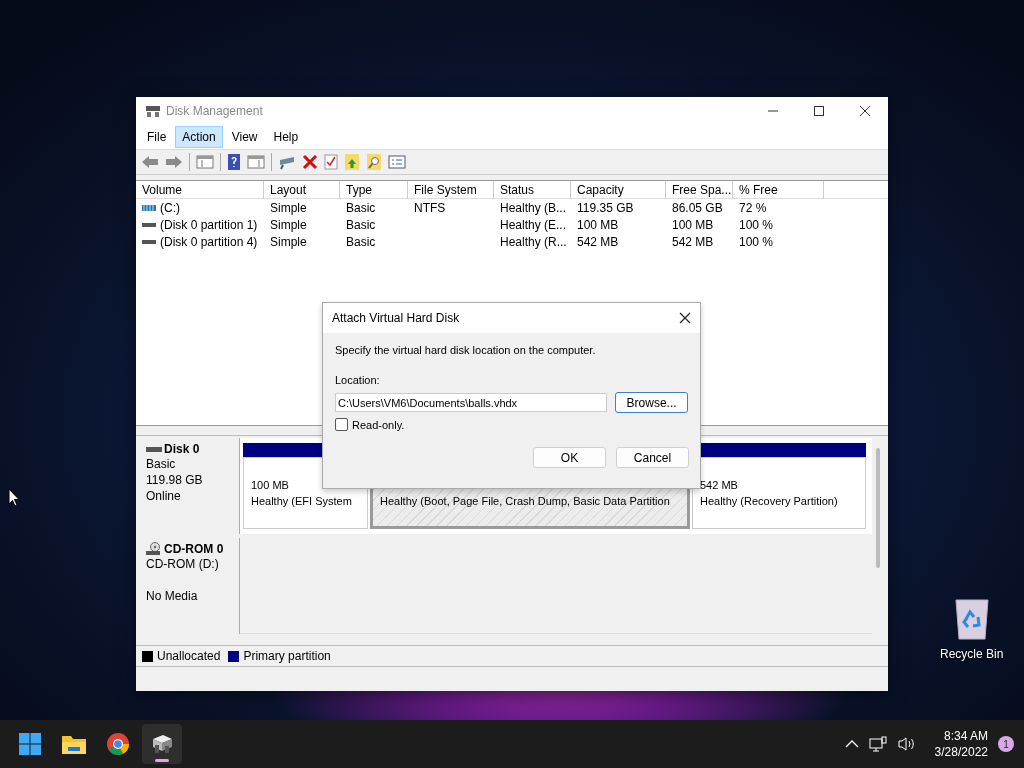  Describe the element at coordinates (287, 656) in the screenshot. I see `legend-label: Primary partition` at that location.